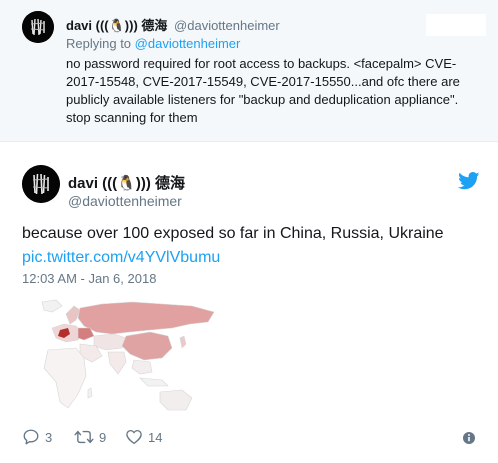  What do you see at coordinates (49, 437) in the screenshot?
I see `reply-count: 3` at bounding box center [49, 437].